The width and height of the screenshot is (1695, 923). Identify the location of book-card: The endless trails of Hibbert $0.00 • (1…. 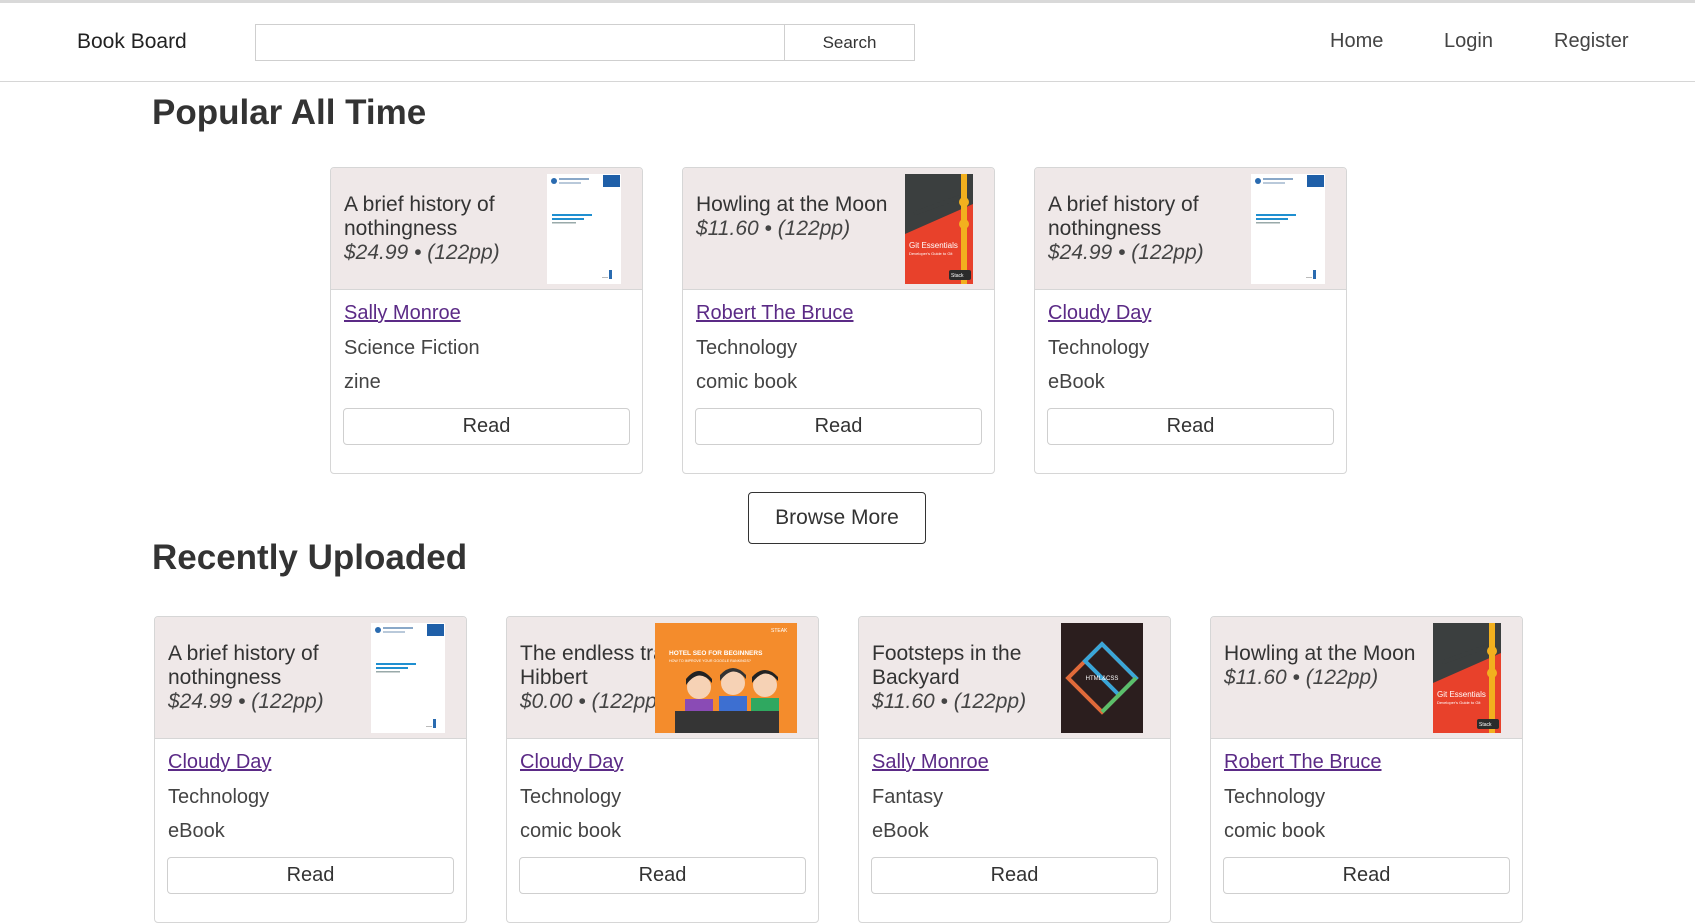
(662, 769).